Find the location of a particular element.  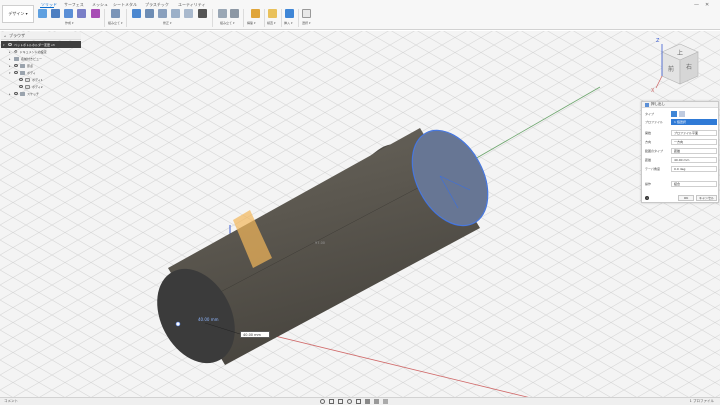

dialog-row-taper: テーパ角度 0.0 deg is located at coordinates (681, 168).